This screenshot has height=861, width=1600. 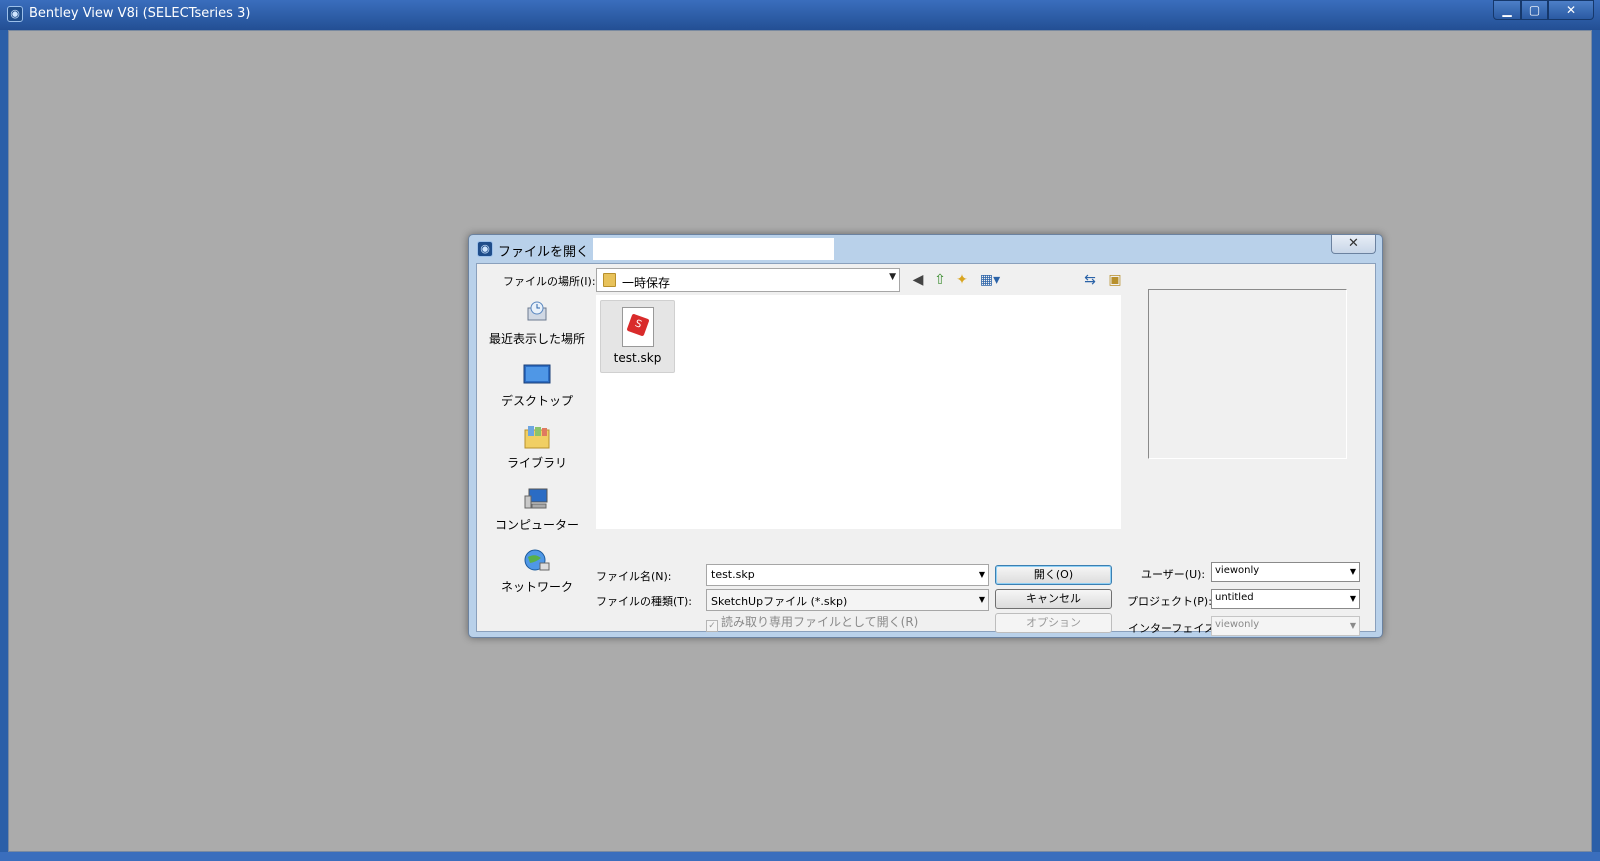 What do you see at coordinates (537, 311) in the screenshot?
I see `recent-places-icon` at bounding box center [537, 311].